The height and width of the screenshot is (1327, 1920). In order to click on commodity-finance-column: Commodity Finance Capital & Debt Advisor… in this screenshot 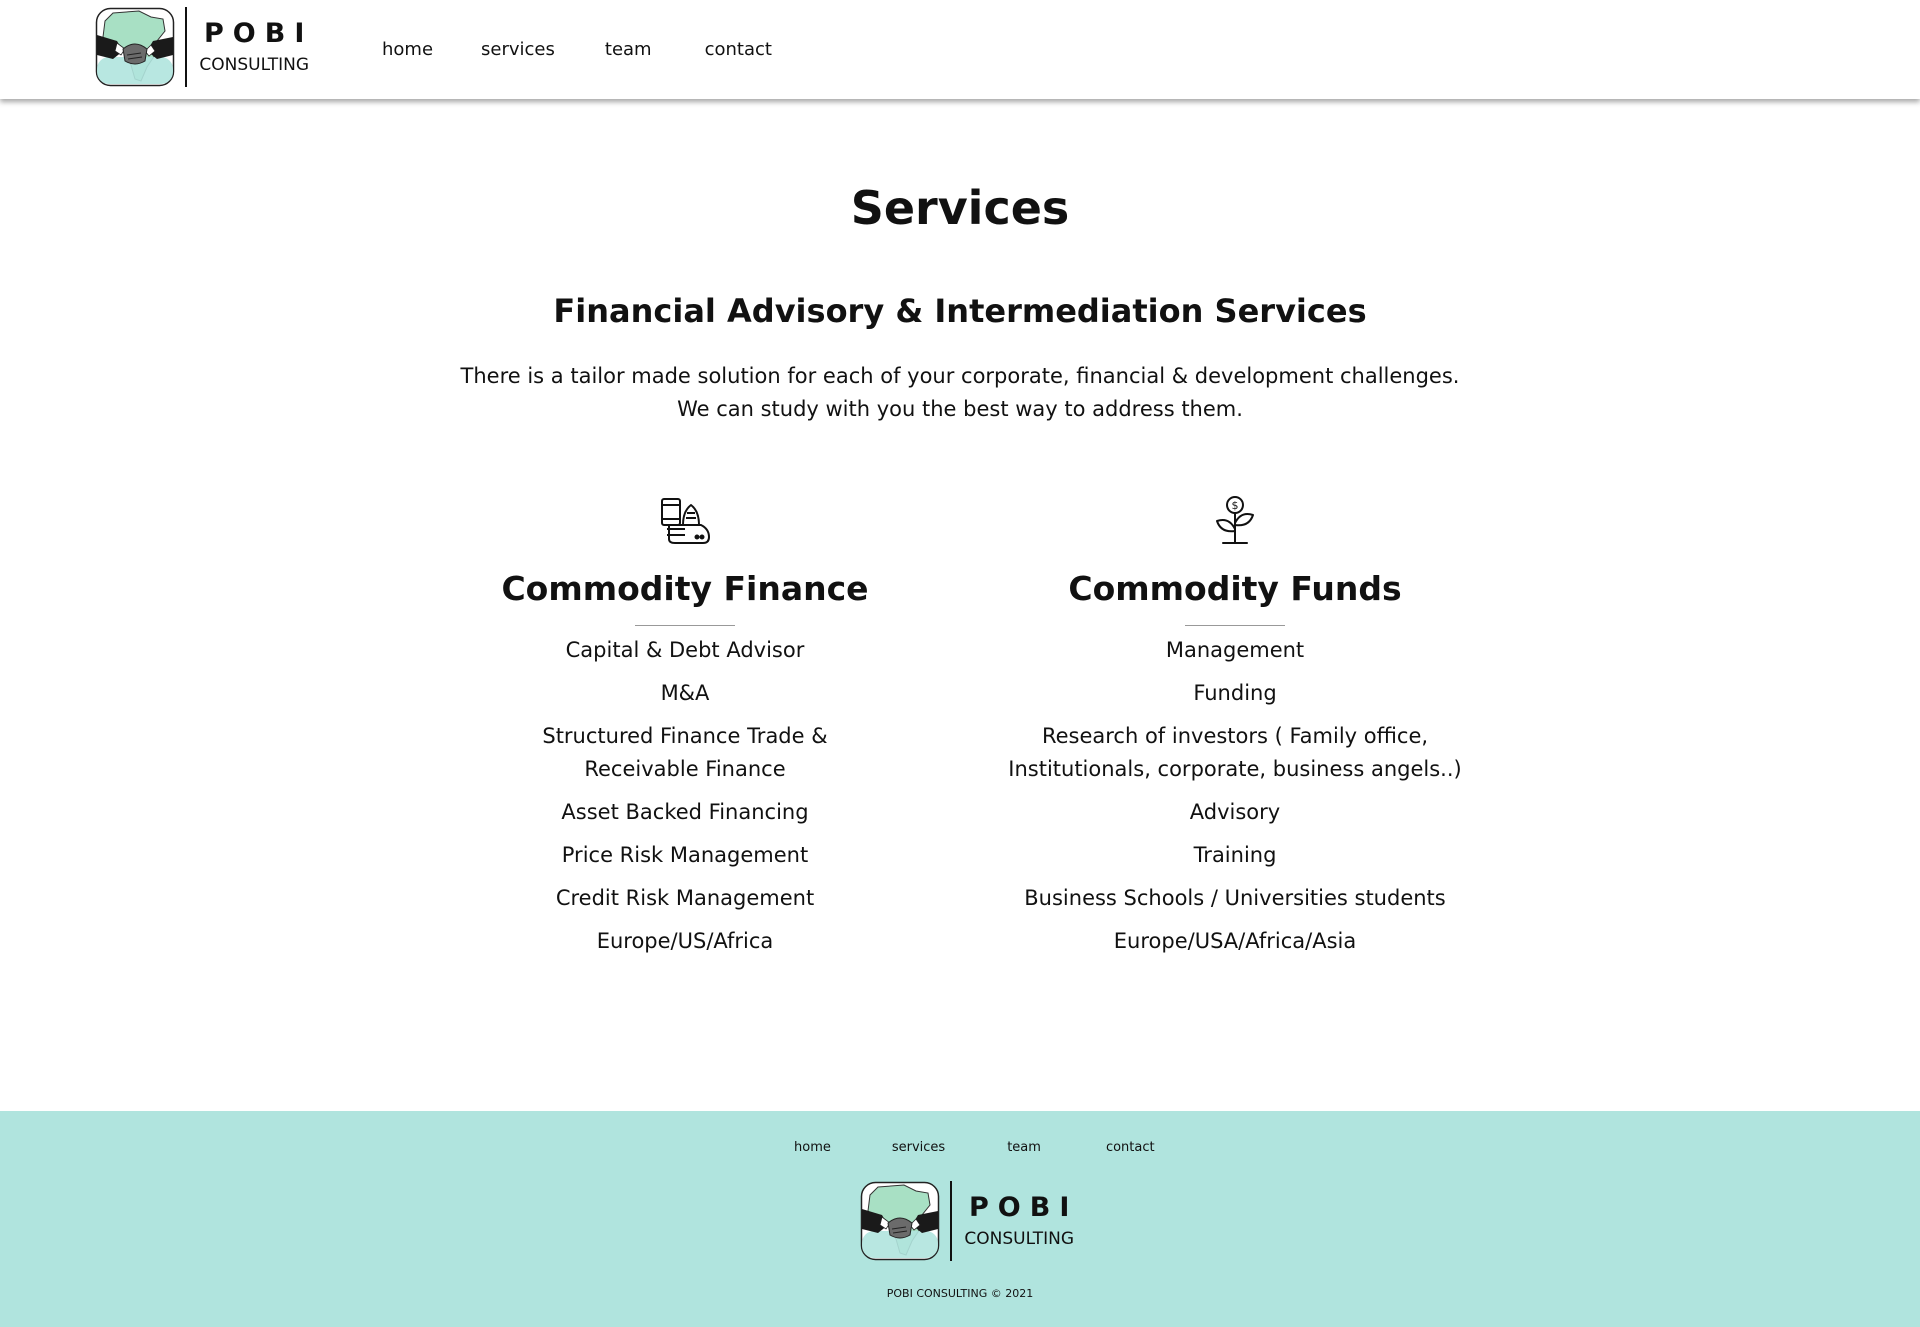, I will do `click(685, 731)`.